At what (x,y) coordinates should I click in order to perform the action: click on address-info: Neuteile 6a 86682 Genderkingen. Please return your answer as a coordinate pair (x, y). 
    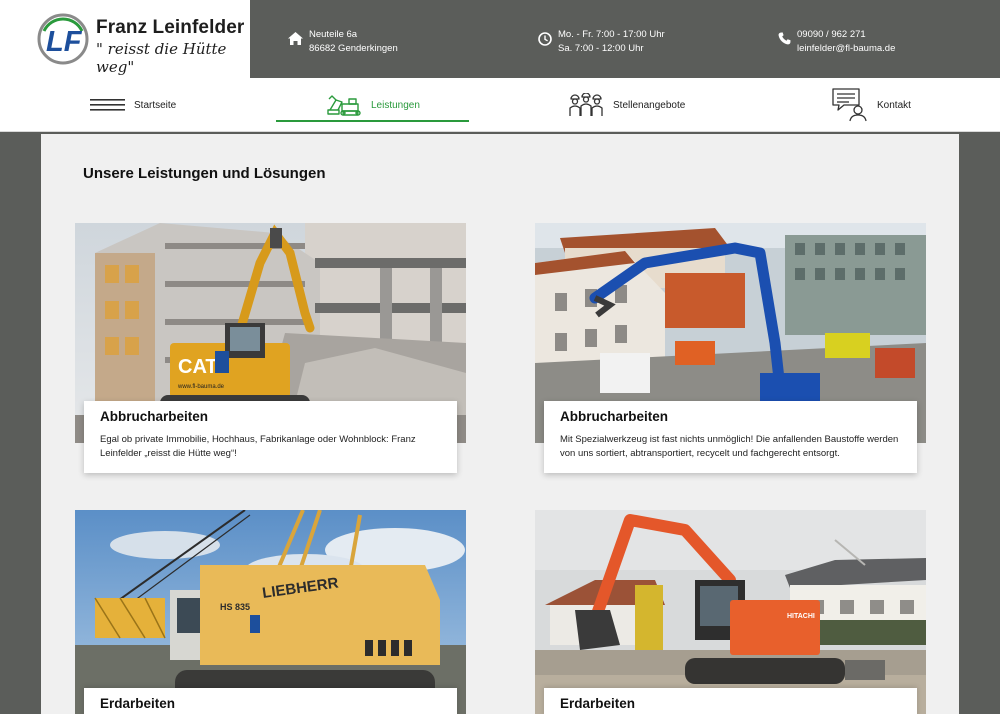
    Looking at the image, I should click on (343, 42).